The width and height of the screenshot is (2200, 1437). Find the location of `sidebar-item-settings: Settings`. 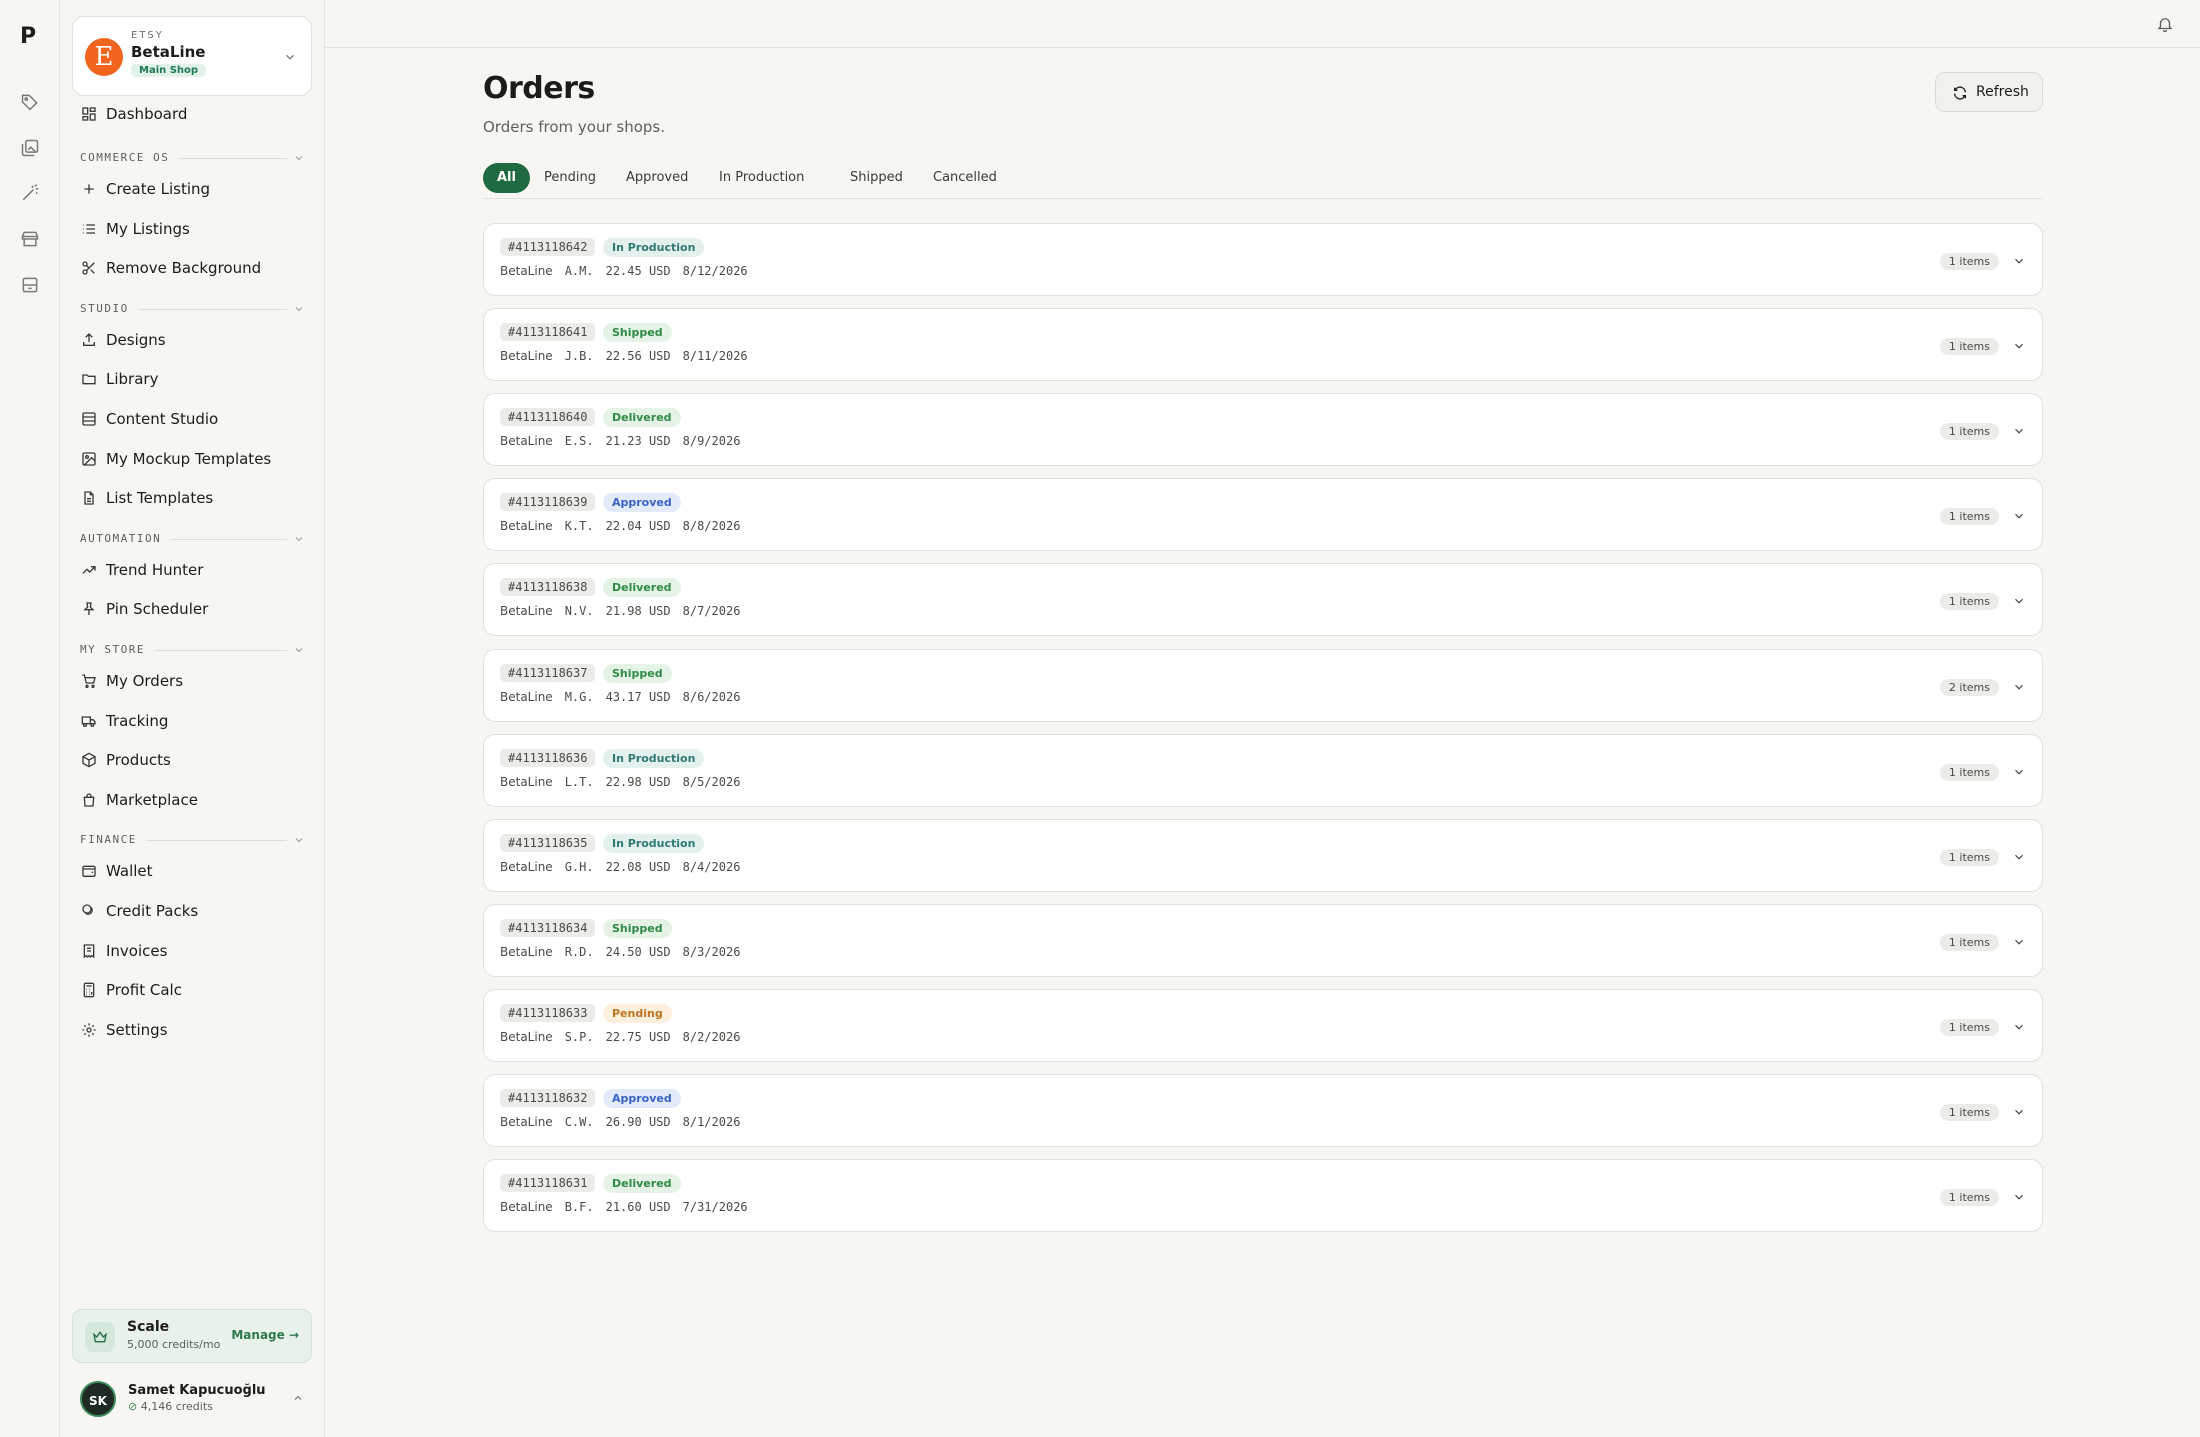

sidebar-item-settings: Settings is located at coordinates (192, 1030).